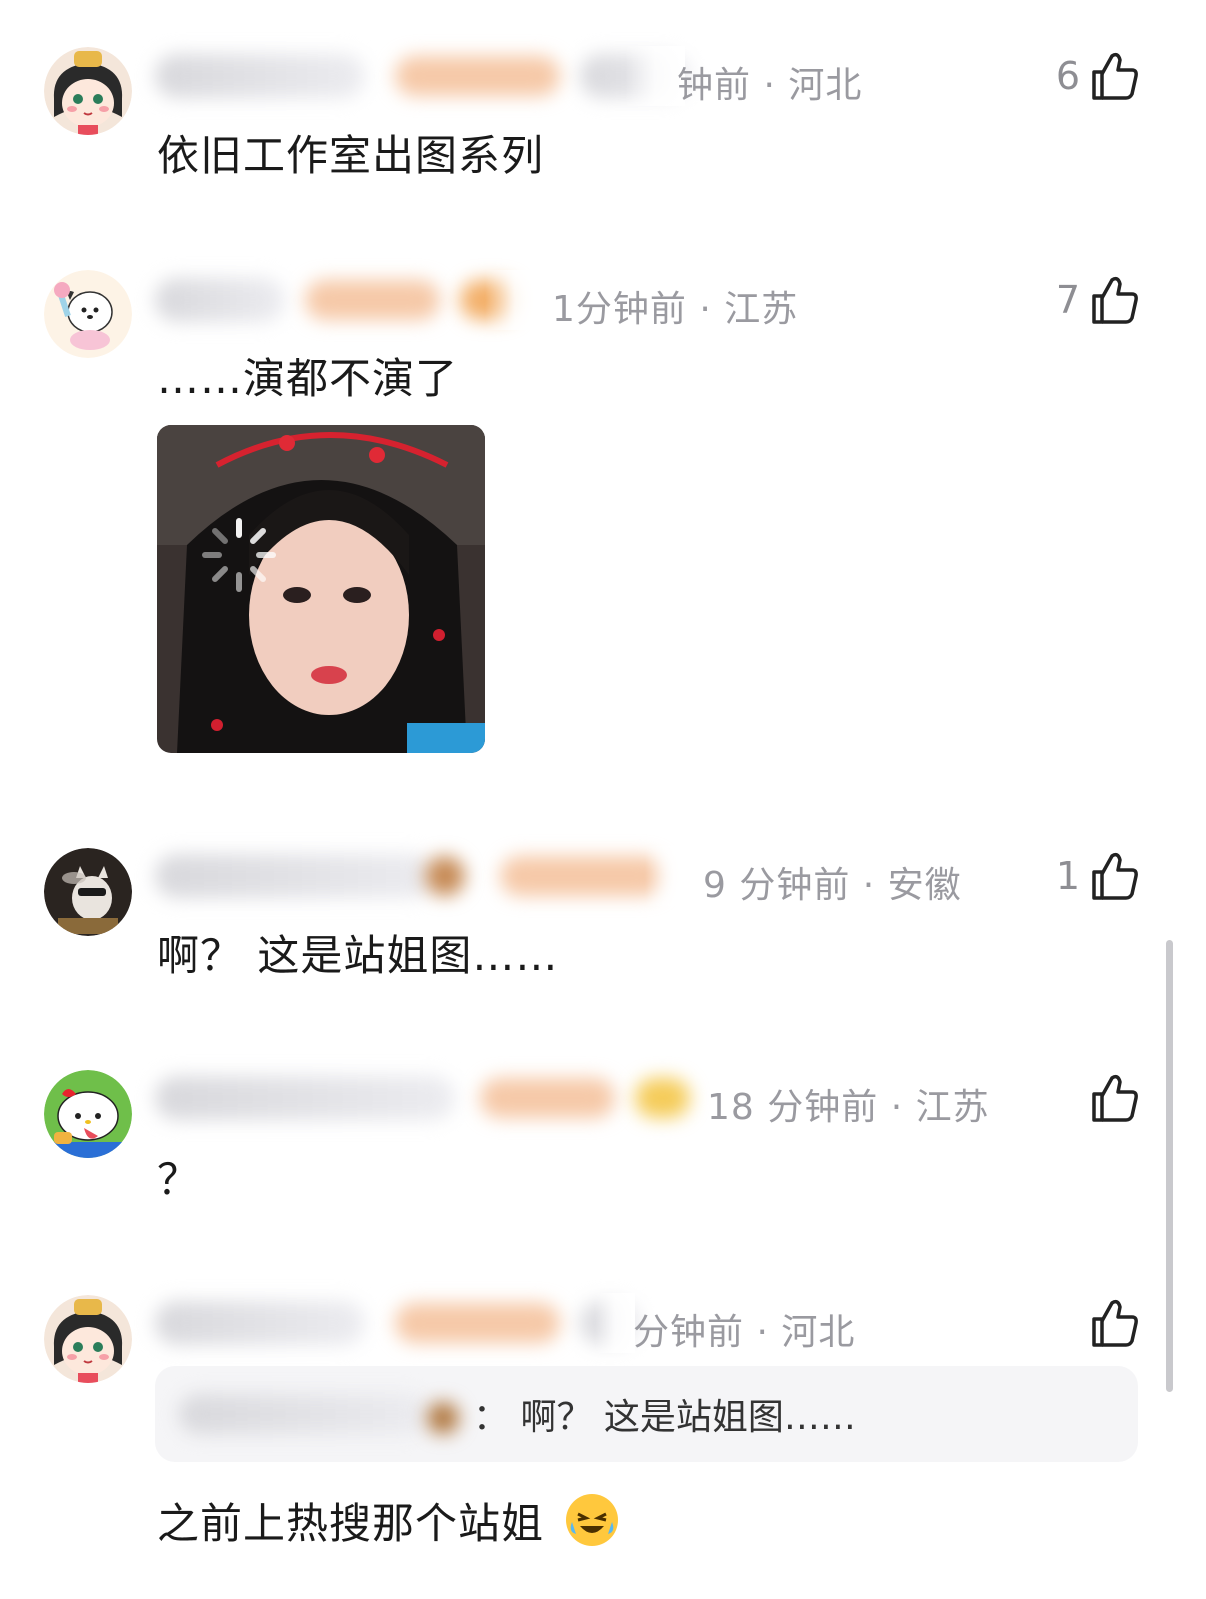 The image size is (1206, 1599). I want to click on comment-time-location: 钟前 · 河北, so click(770, 85).